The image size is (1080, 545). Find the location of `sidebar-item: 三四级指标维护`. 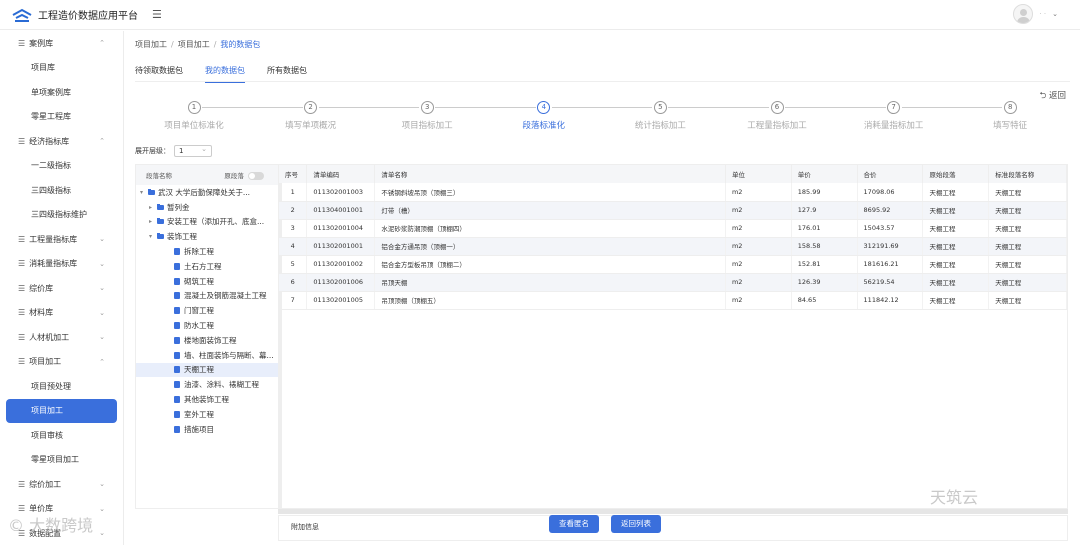

sidebar-item: 三四级指标维护 is located at coordinates (61, 215).